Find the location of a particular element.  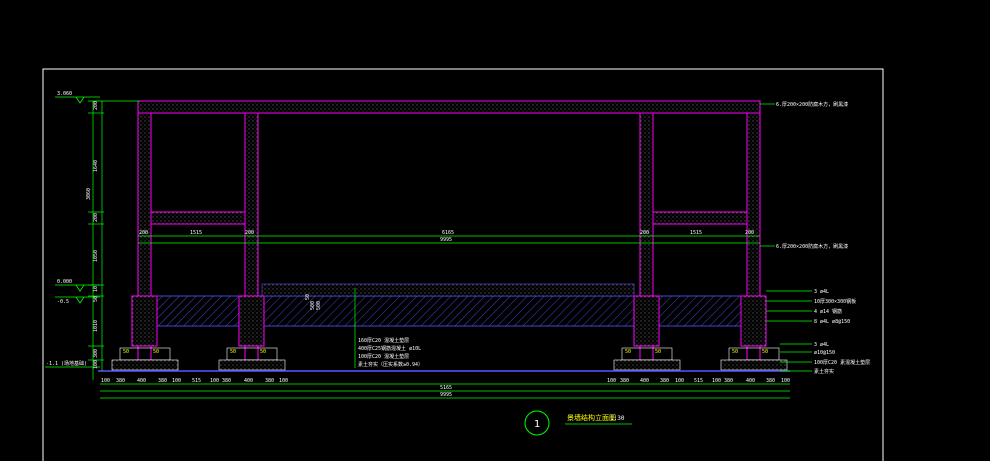

dim-pit-3: 50 is located at coordinates (308, 297).